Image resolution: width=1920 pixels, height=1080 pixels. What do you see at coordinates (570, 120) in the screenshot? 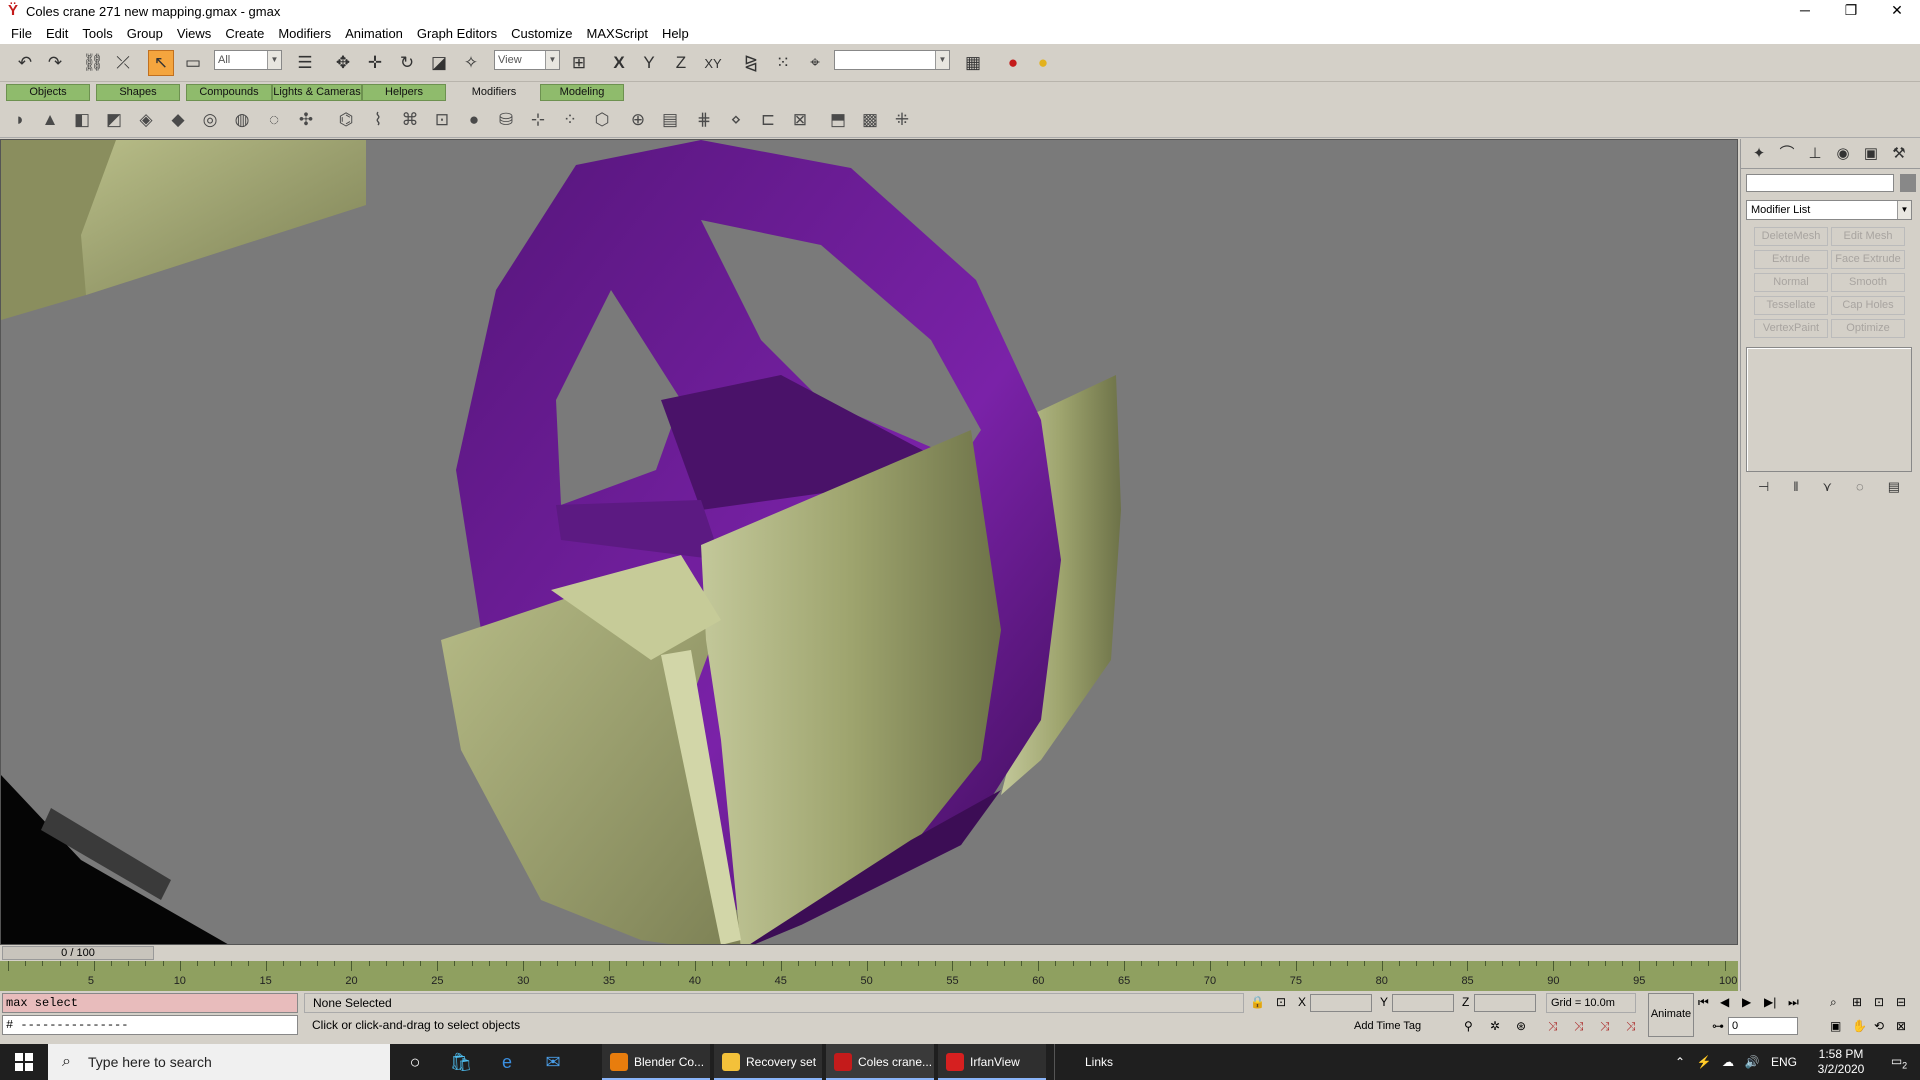
I see `mesh-select-icon: ⁘` at bounding box center [570, 120].